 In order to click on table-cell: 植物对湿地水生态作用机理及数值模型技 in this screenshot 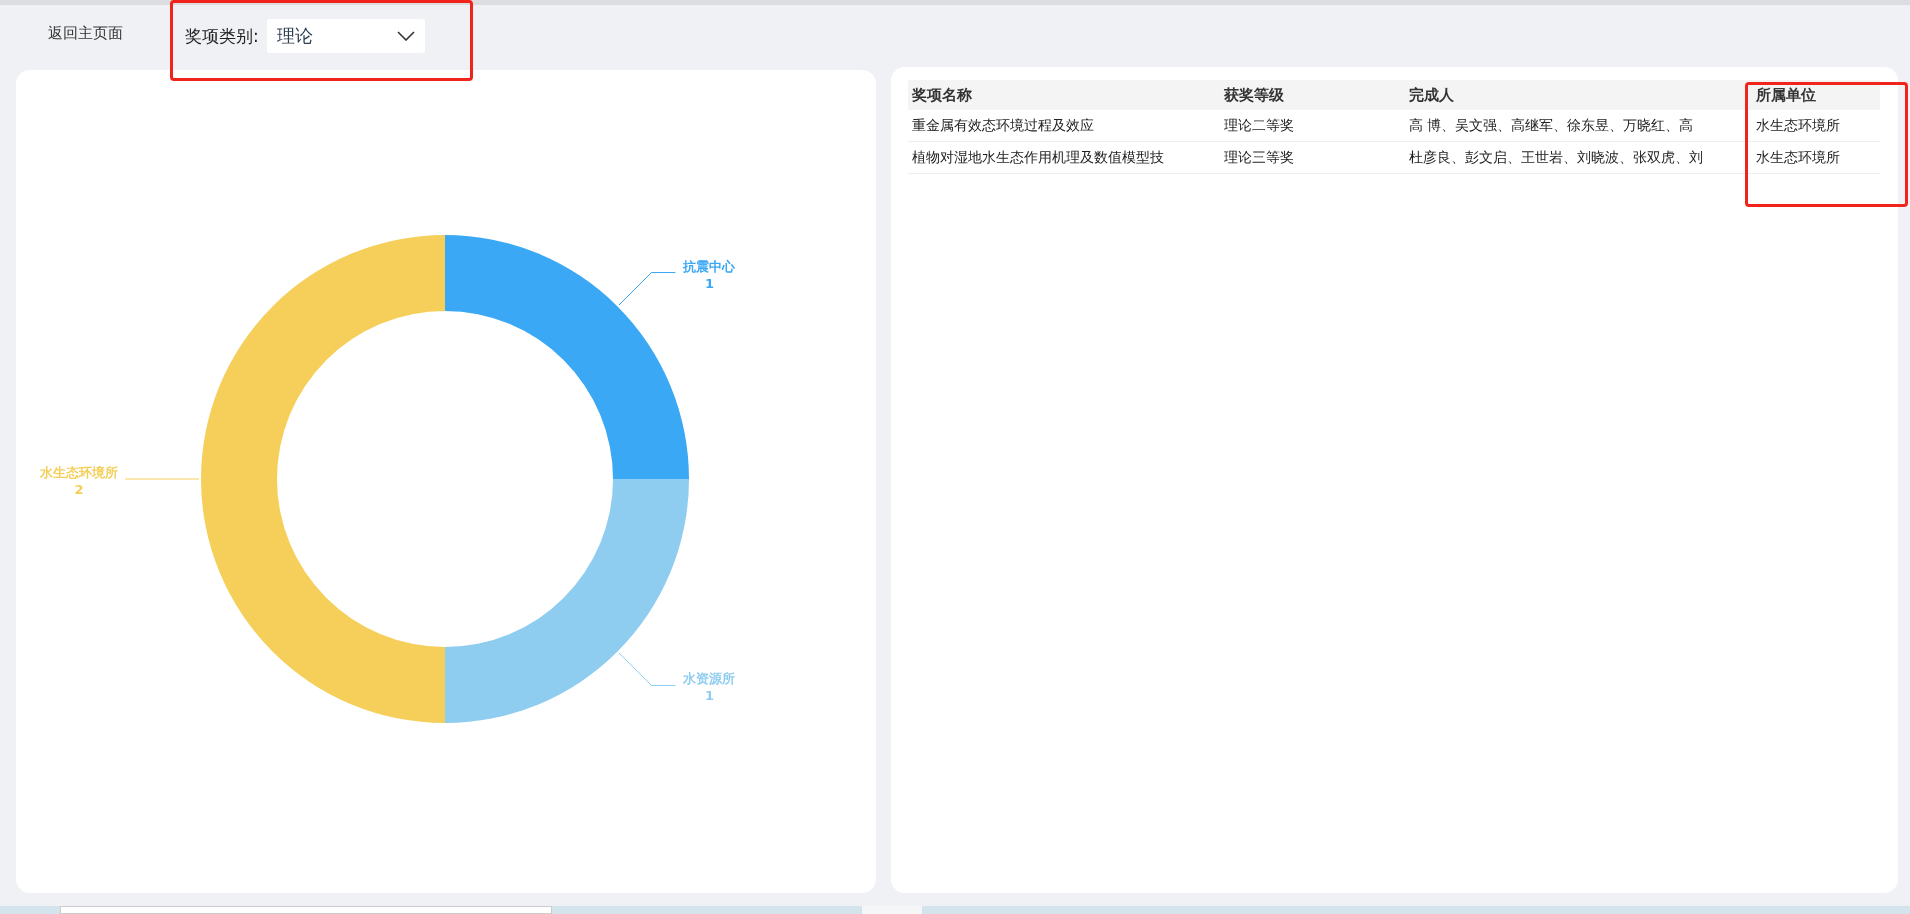, I will do `click(1064, 157)`.